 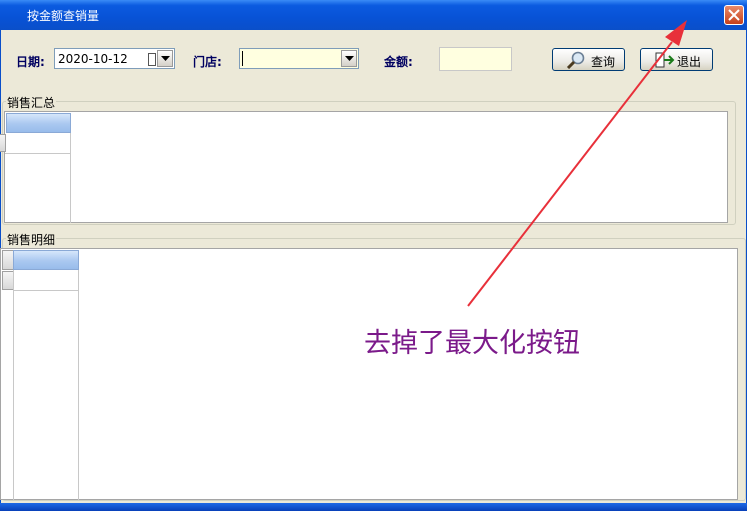 What do you see at coordinates (472, 343) in the screenshot?
I see `annotation-text: 去掉了最大化按钮` at bounding box center [472, 343].